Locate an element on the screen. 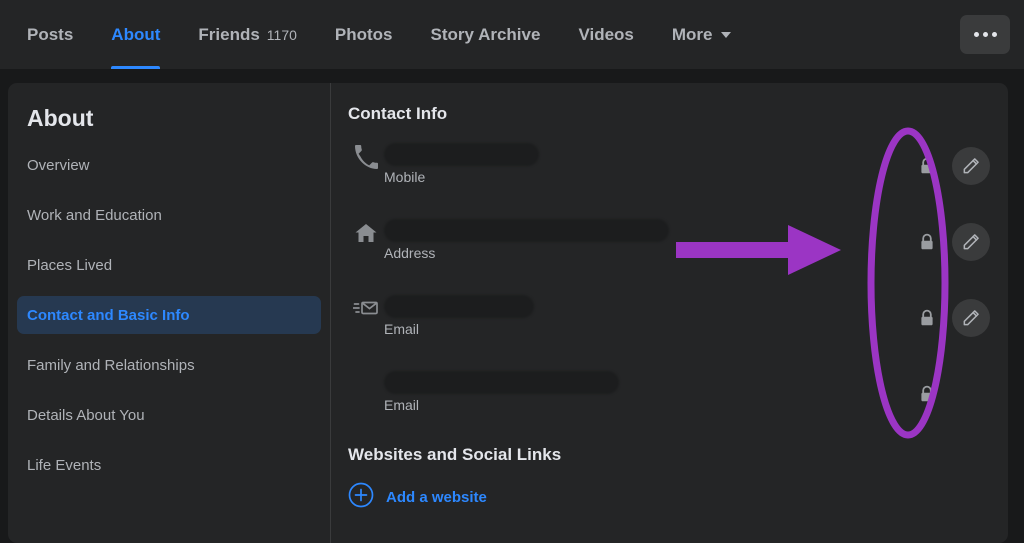  websites-and-social-links-title: Websites and Social Links is located at coordinates (455, 454).